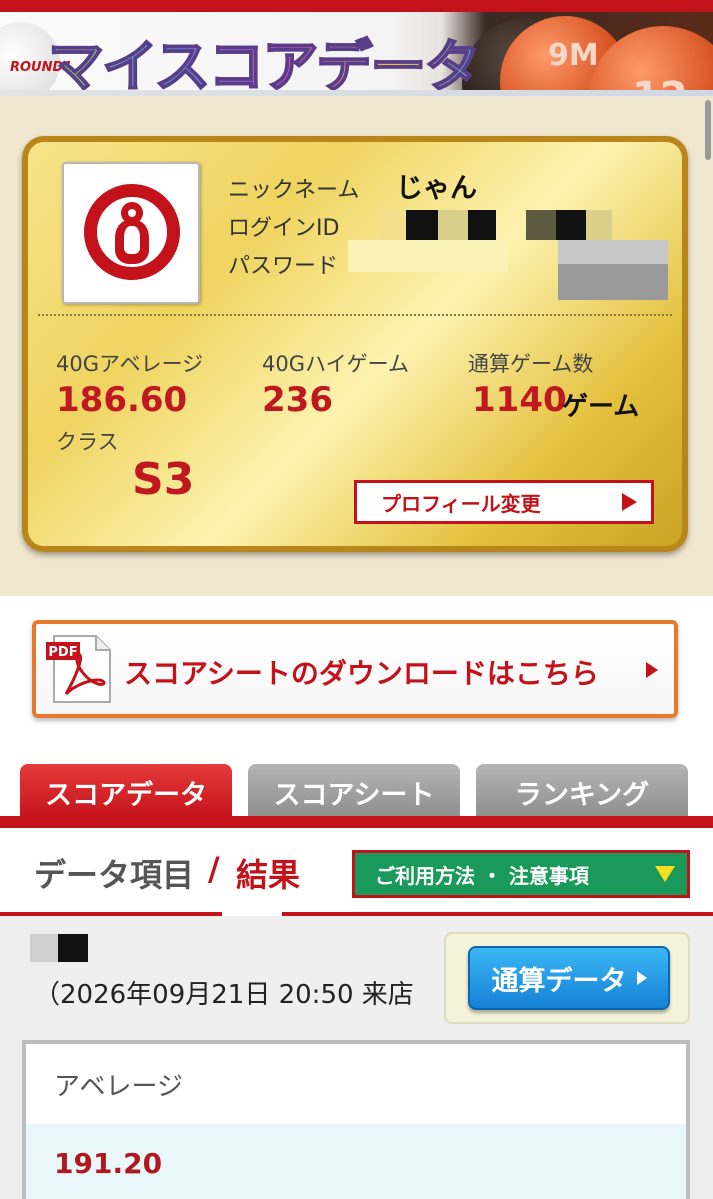 The height and width of the screenshot is (1199, 713). I want to click on total-games-unit: ゲーム, so click(601, 407).